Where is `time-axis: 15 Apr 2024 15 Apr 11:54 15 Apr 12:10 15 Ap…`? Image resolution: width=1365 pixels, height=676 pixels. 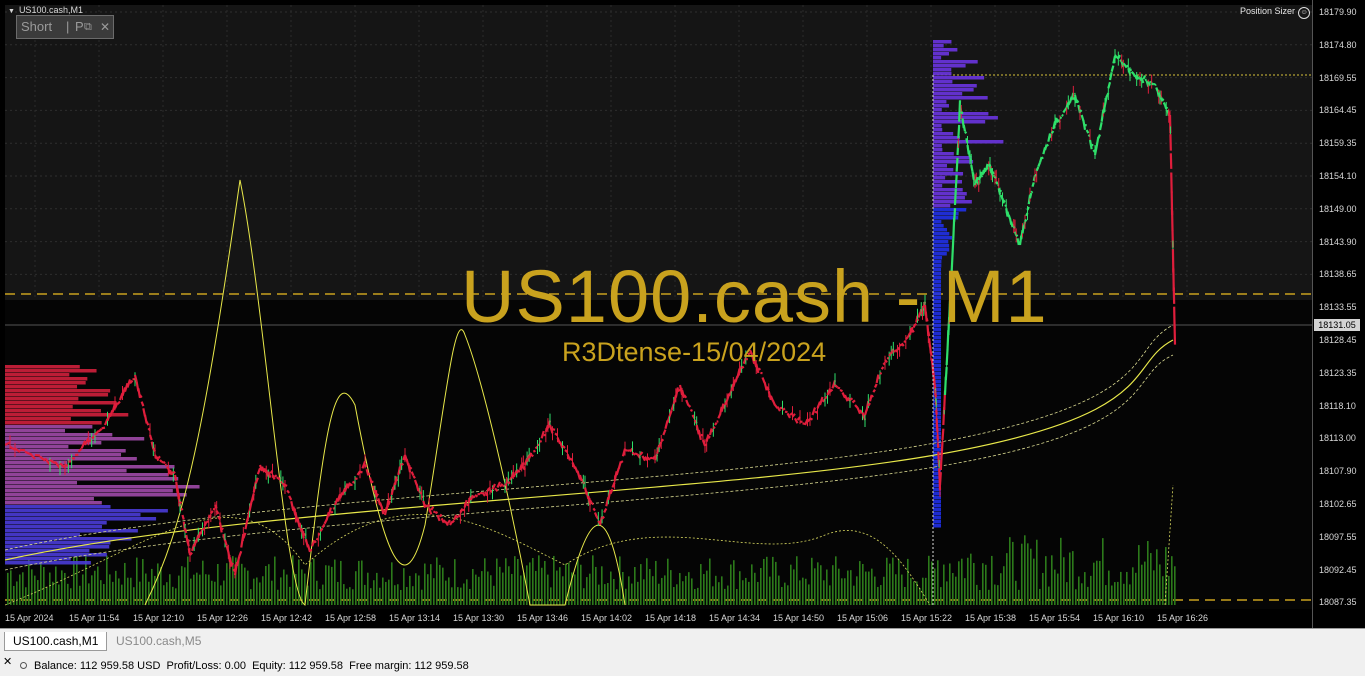
time-axis: 15 Apr 2024 15 Apr 11:54 15 Apr 12:10 15 Ap… is located at coordinates (656, 618).